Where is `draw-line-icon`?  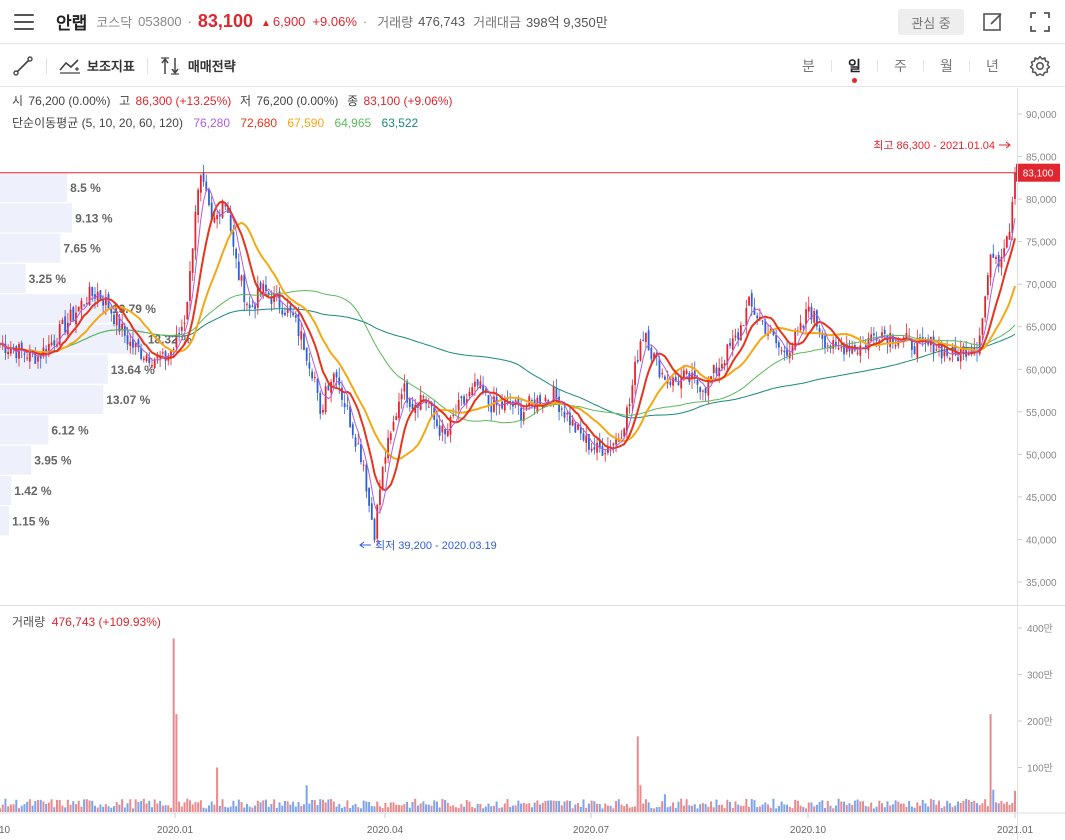
draw-line-icon is located at coordinates (23, 66).